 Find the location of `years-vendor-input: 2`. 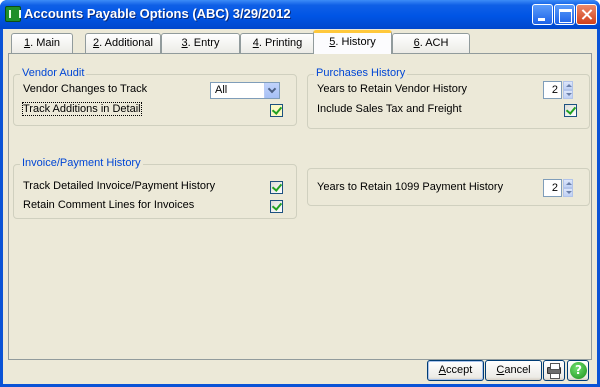

years-vendor-input: 2 is located at coordinates (552, 90).